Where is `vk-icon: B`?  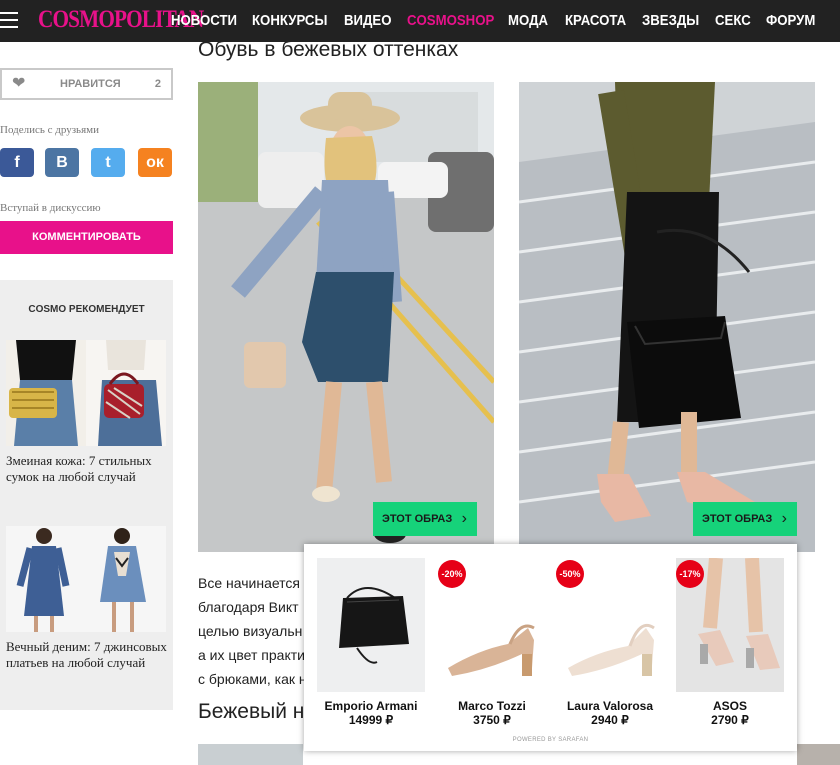
vk-icon: B is located at coordinates (62, 162).